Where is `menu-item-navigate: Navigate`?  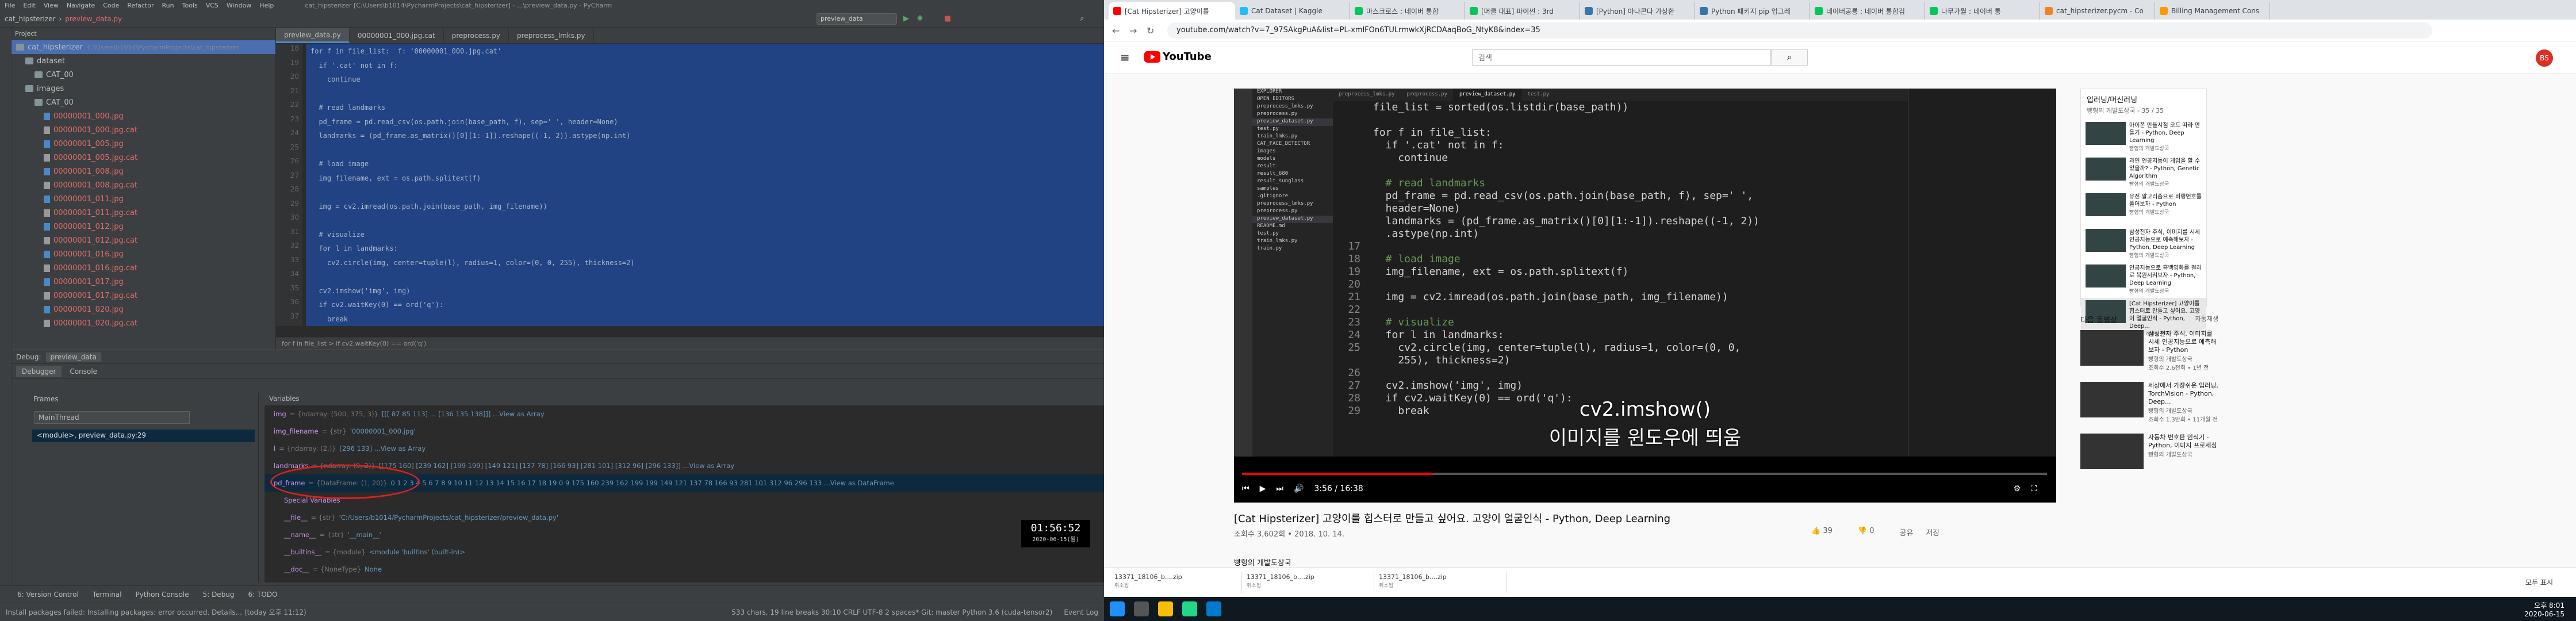 menu-item-navigate: Navigate is located at coordinates (81, 5).